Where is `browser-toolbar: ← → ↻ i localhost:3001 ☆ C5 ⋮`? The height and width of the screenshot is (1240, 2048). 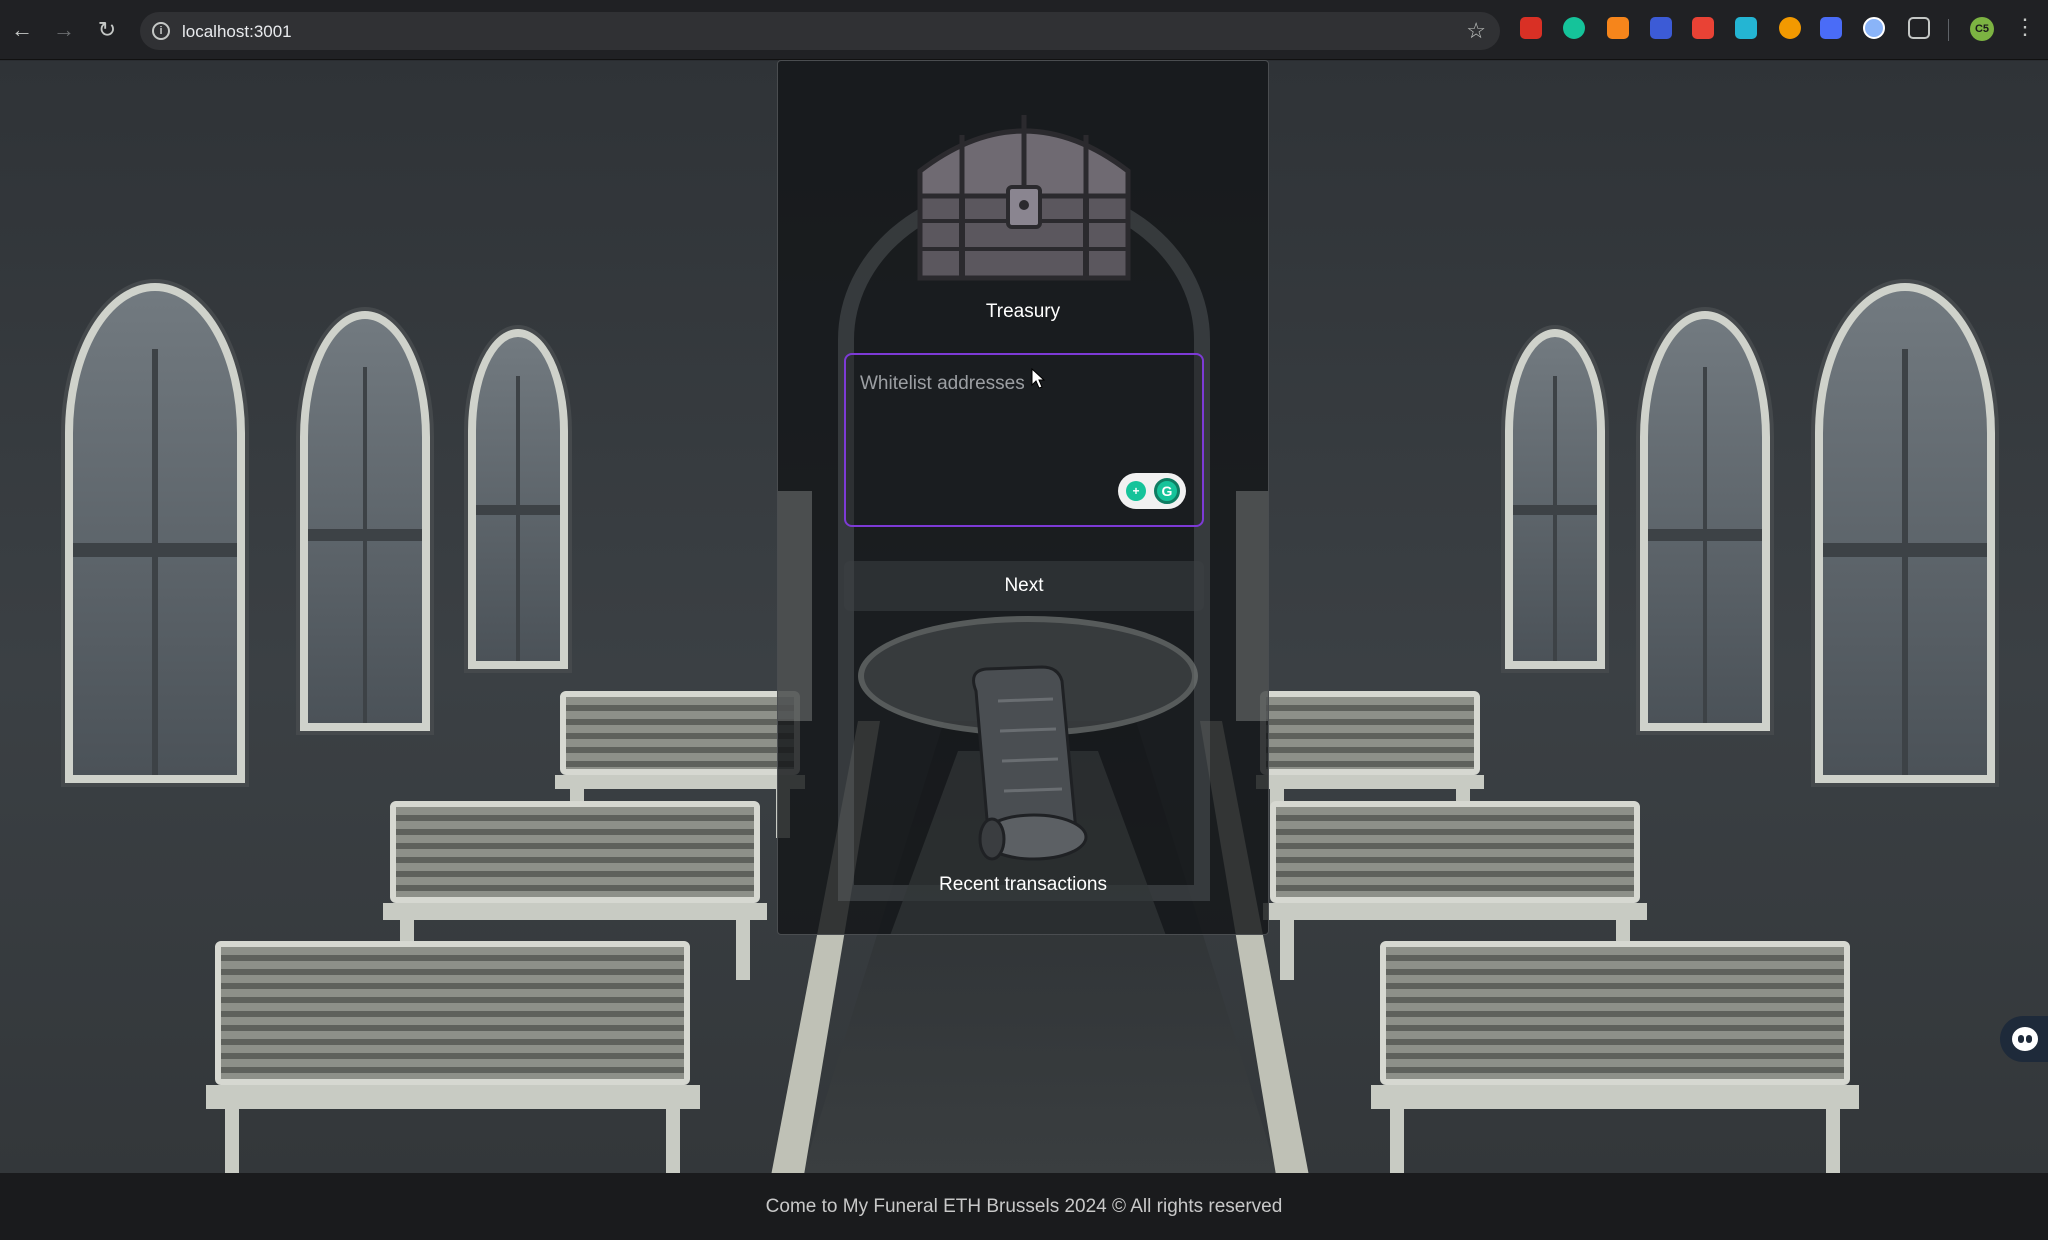 browser-toolbar: ← → ↻ i localhost:3001 ☆ C5 ⋮ is located at coordinates (1024, 30).